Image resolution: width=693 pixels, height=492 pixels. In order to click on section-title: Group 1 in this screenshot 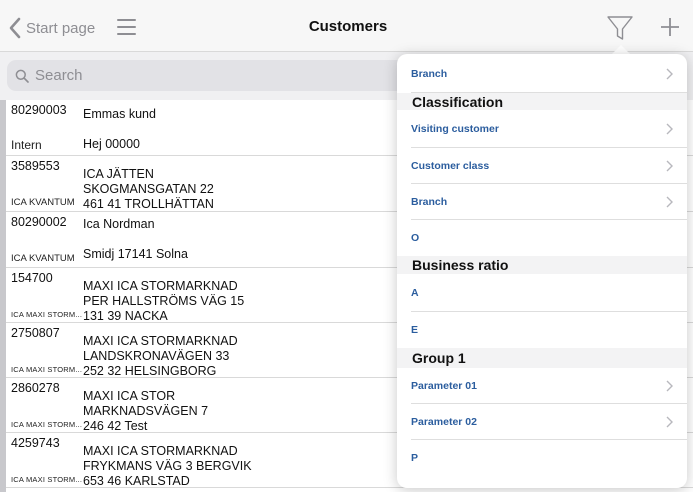, I will do `click(439, 358)`.